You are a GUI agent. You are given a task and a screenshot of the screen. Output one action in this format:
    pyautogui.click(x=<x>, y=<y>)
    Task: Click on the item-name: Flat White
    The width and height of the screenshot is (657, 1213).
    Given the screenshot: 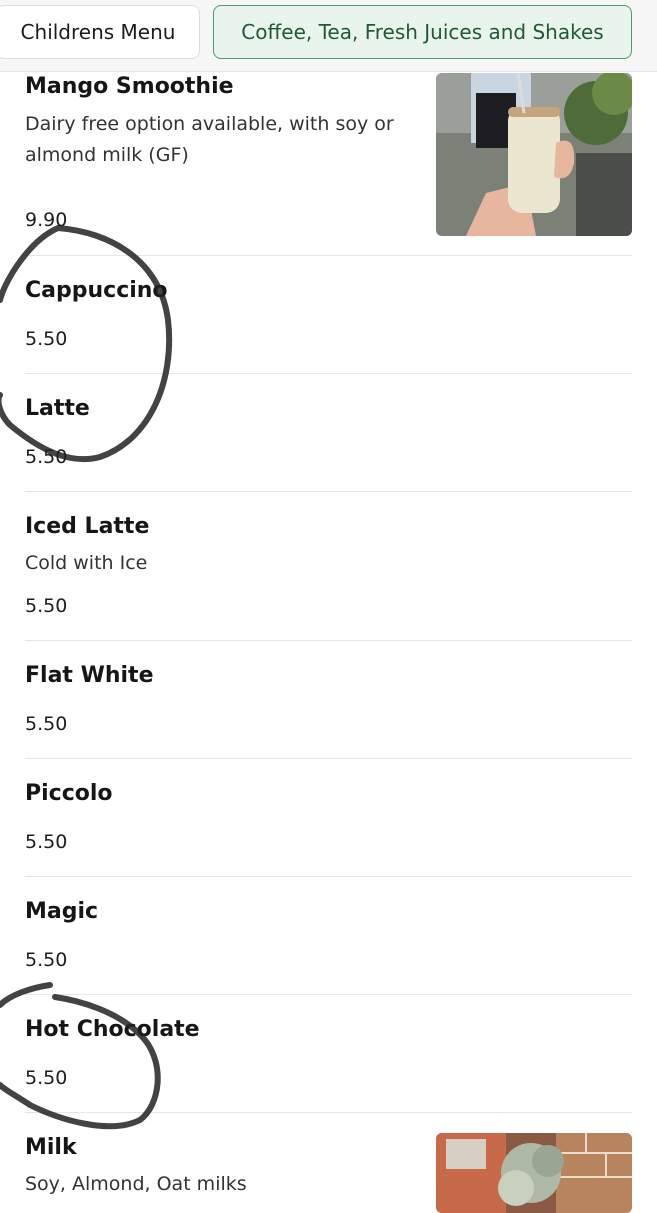 What is the action you would take?
    pyautogui.click(x=89, y=675)
    